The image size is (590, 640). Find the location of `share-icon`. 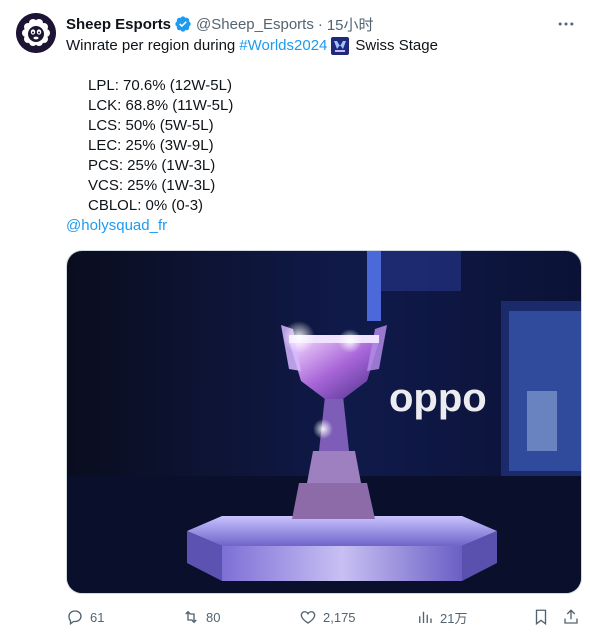

share-icon is located at coordinates (571, 616).